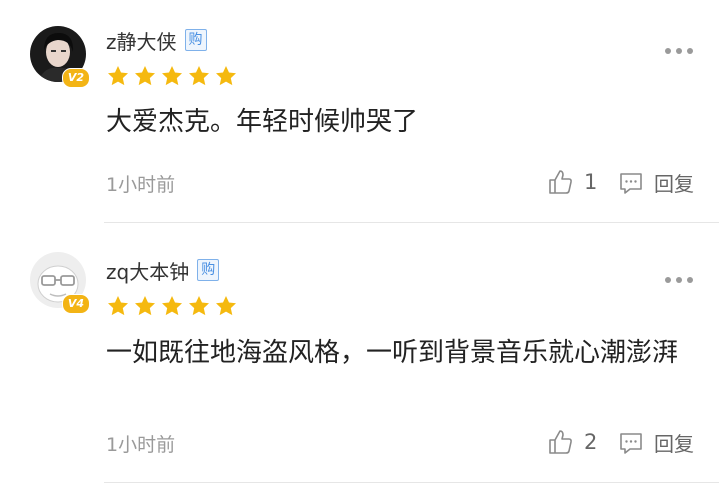  Describe the element at coordinates (76, 78) in the screenshot. I see `level-badge: V2` at that location.